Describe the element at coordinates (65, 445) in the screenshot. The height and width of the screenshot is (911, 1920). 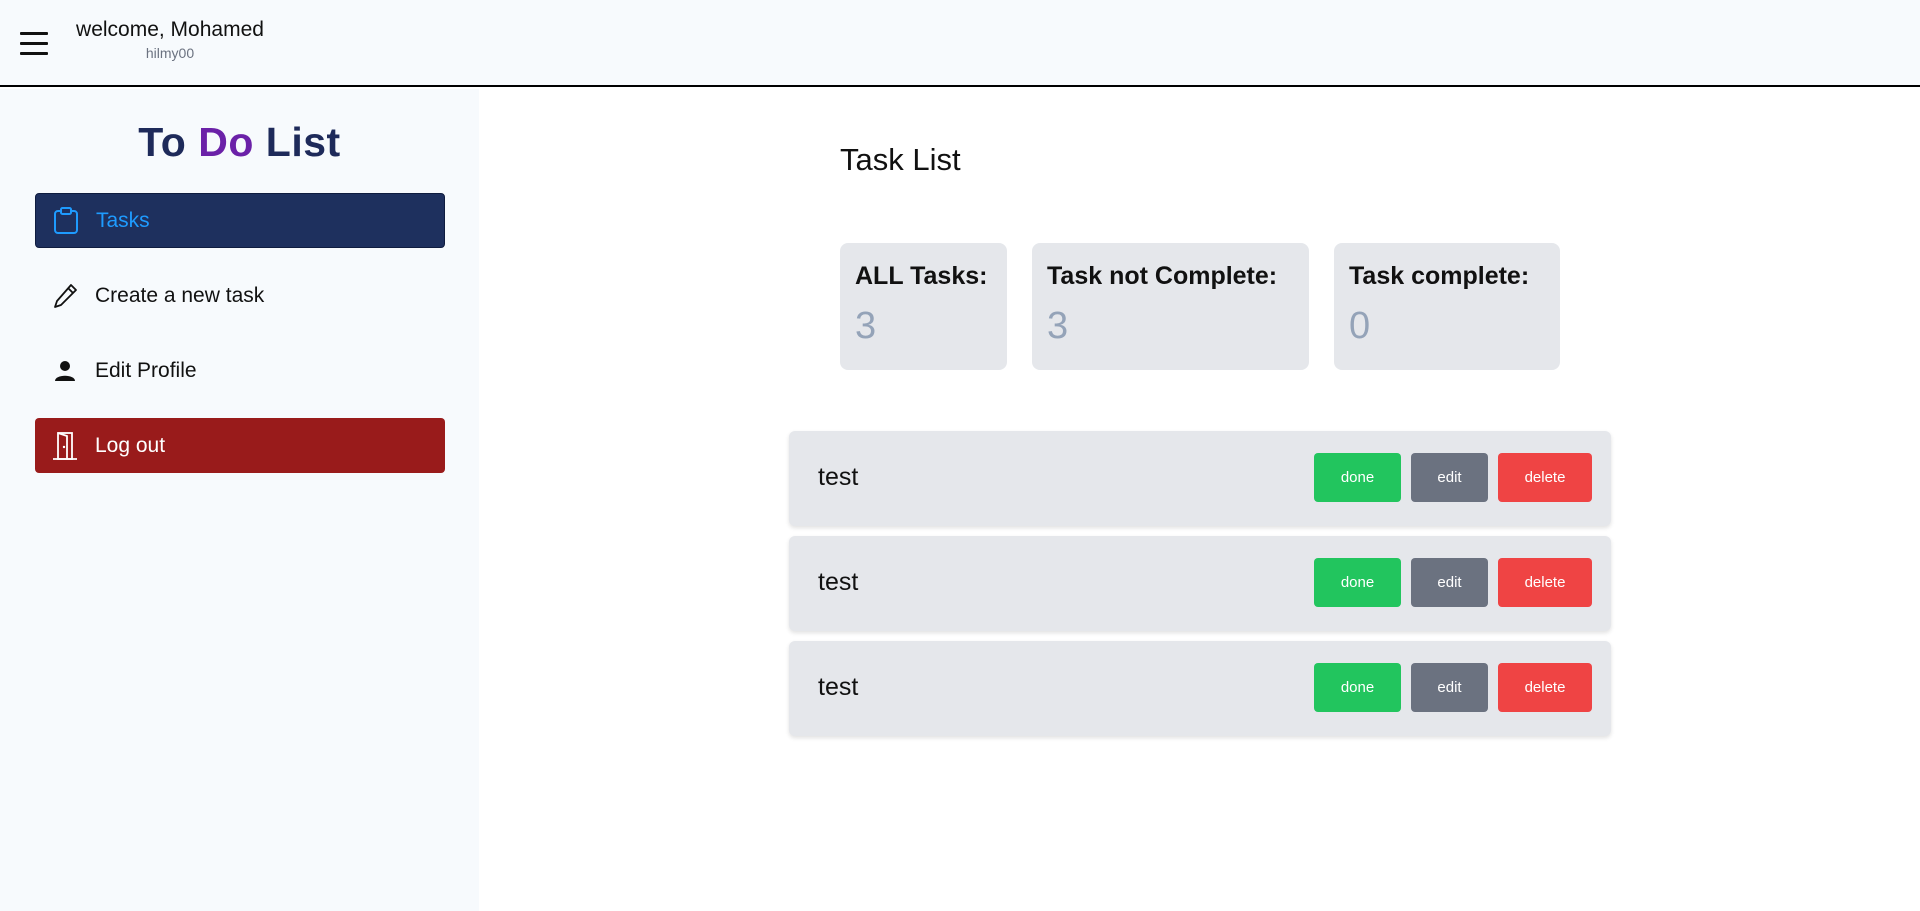
I see `door-icon` at that location.